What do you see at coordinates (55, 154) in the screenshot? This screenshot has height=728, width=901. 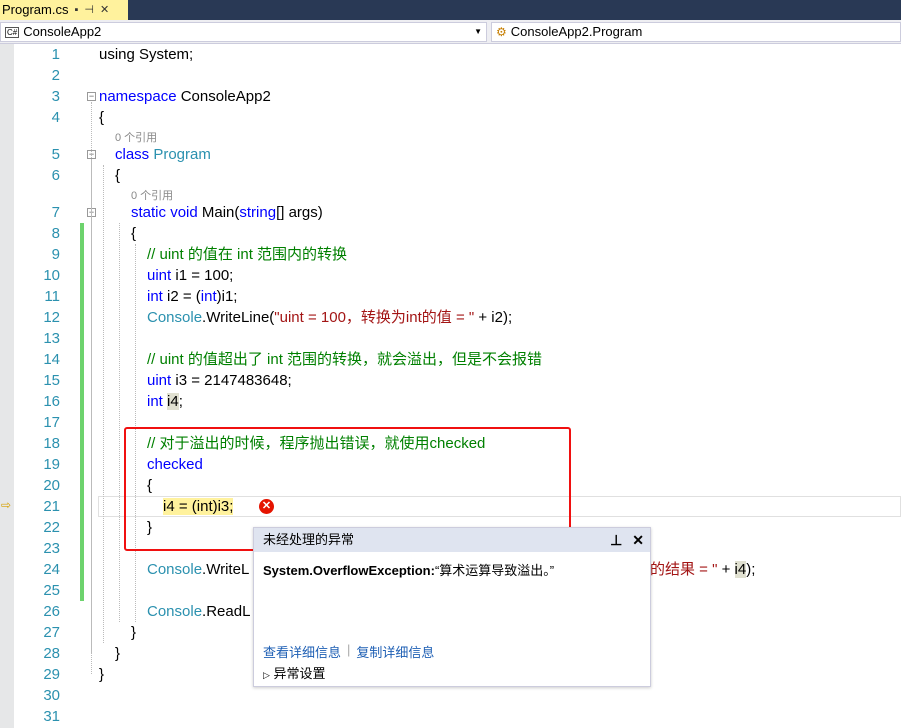 I see `line-number: 5` at bounding box center [55, 154].